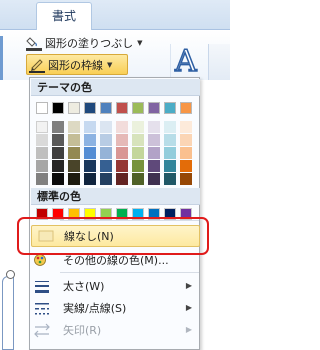 The height and width of the screenshot is (350, 320). I want to click on dash-style-label: 実線/点線(S), so click(95, 308).